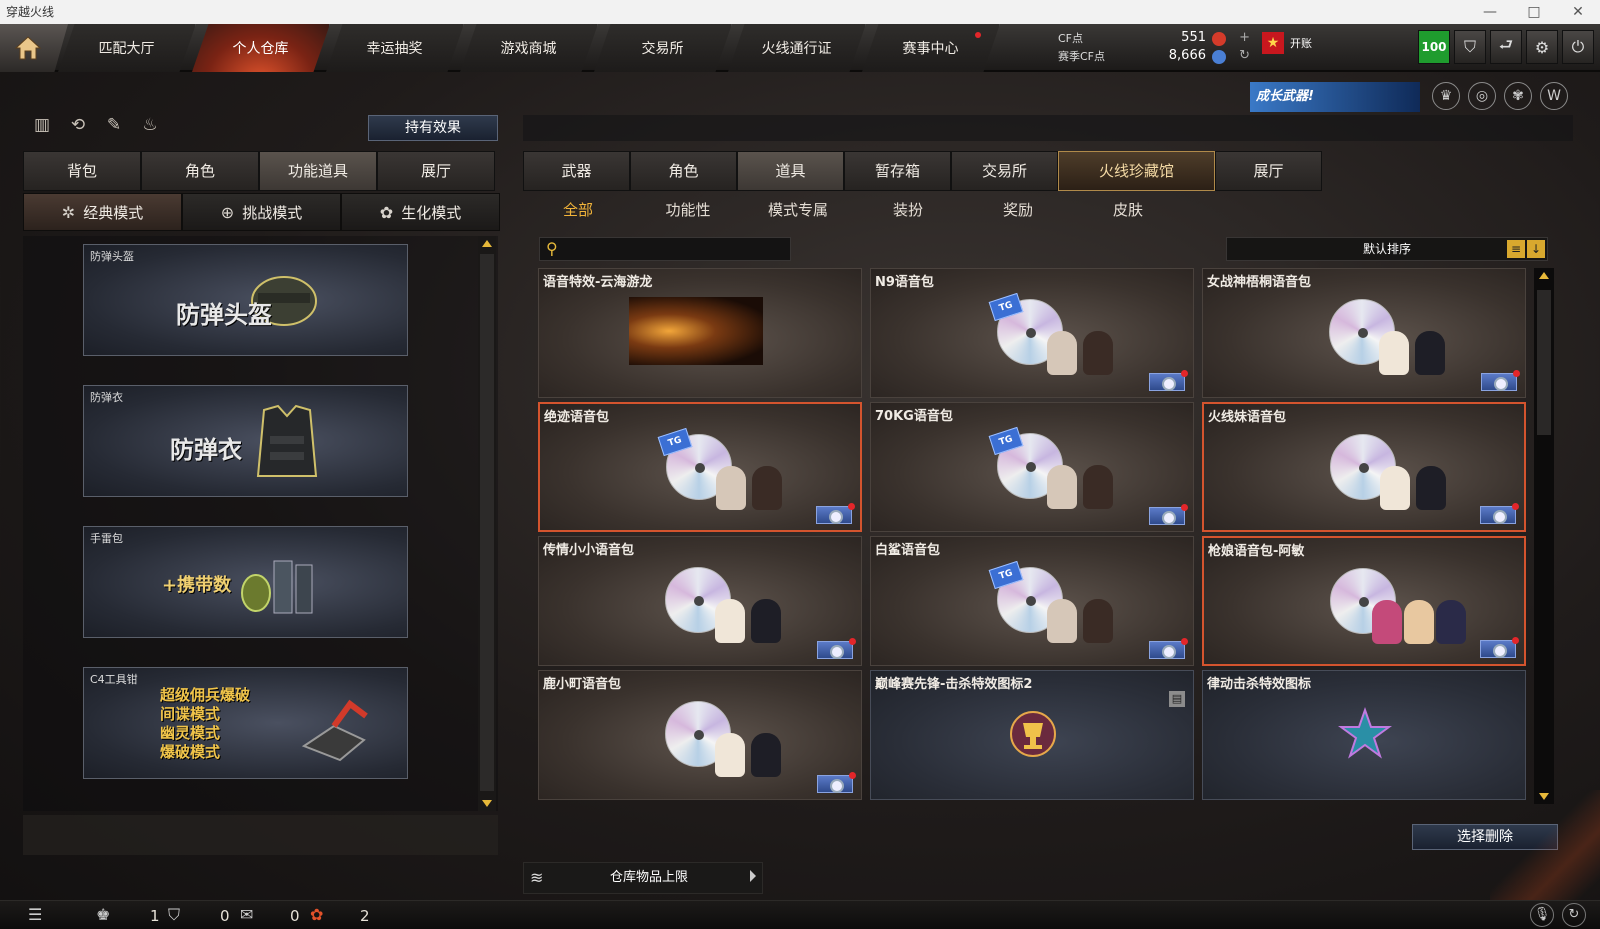 The image size is (1600, 929). I want to click on friends-icon: ♚, so click(103, 914).